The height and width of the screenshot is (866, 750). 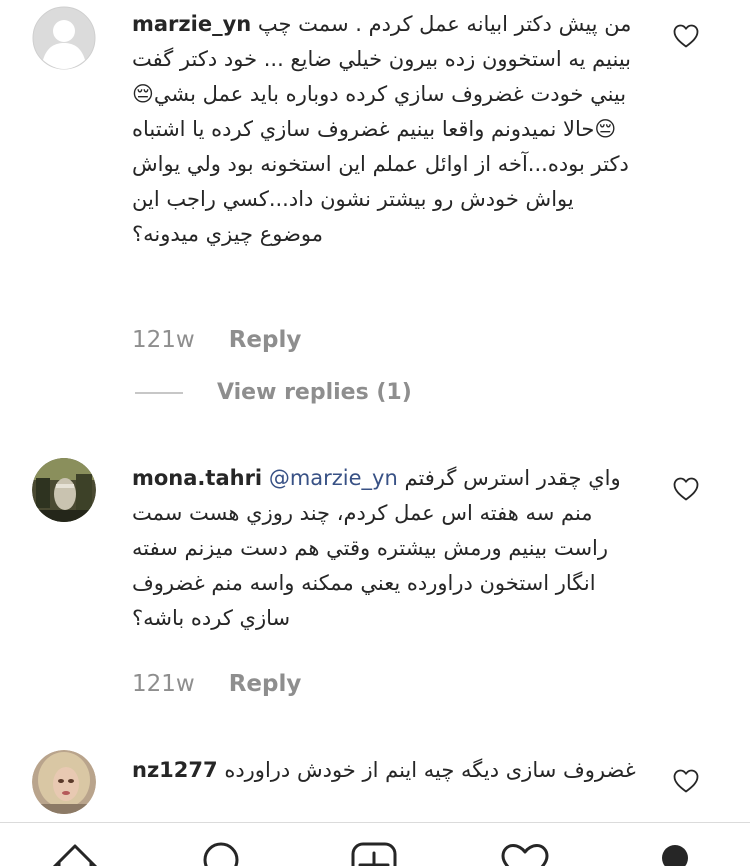 I want to click on comment-username: mona.tahri, so click(x=197, y=478).